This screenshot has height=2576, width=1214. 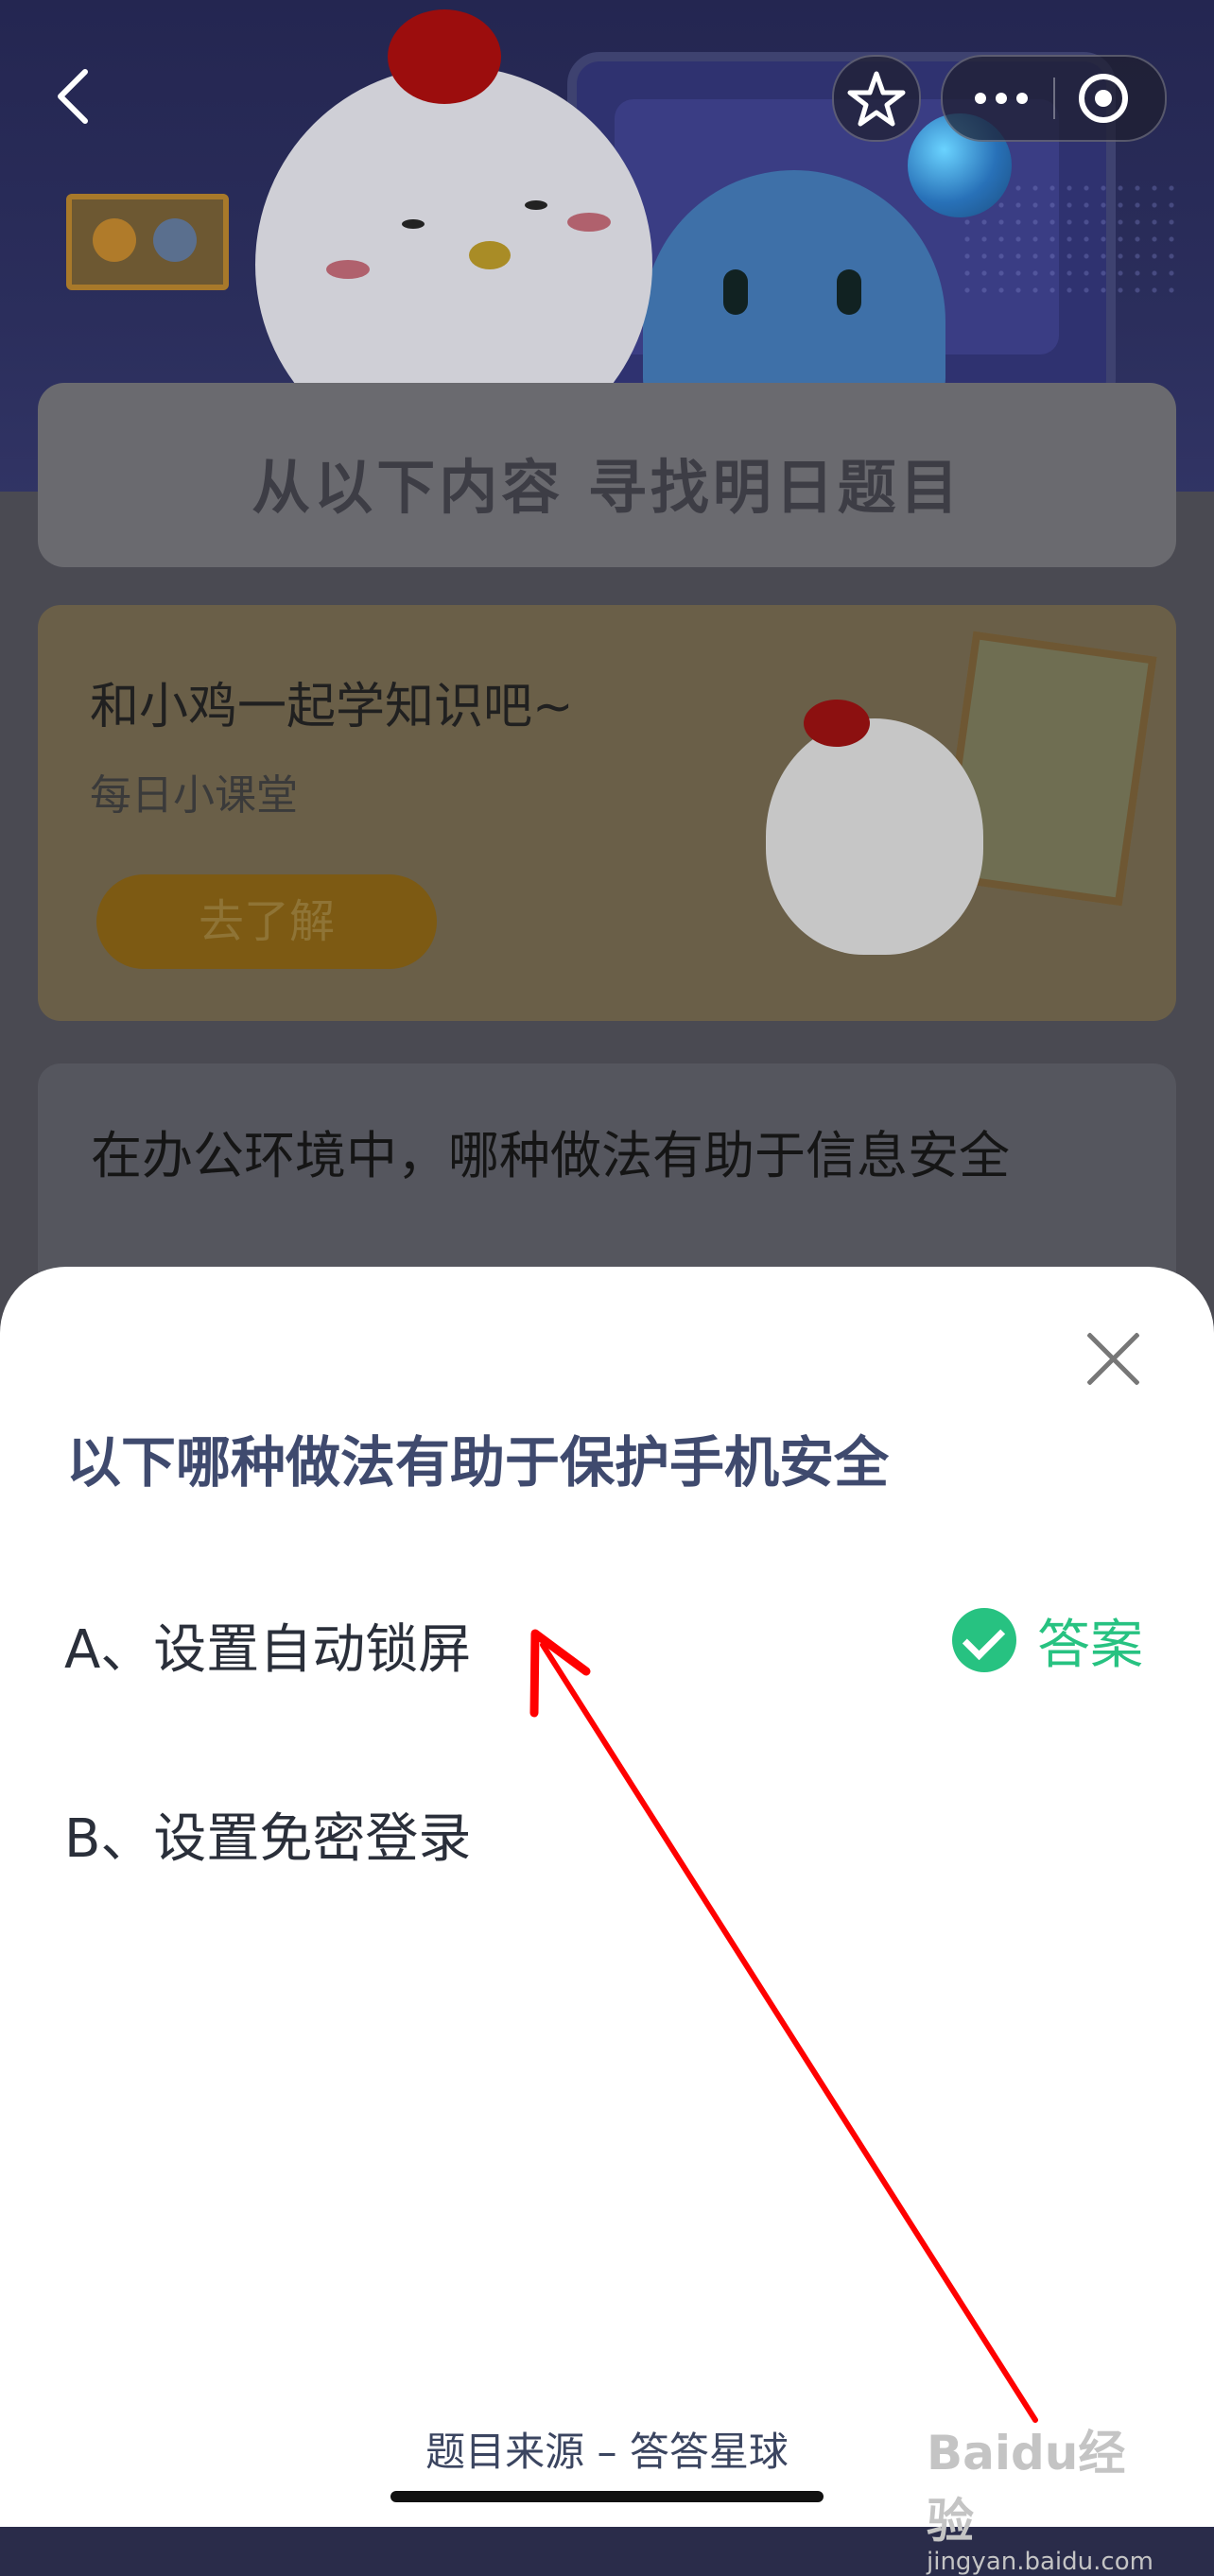 What do you see at coordinates (1040, 2562) in the screenshot?
I see `watermark-url: jingyan.baidu.com` at bounding box center [1040, 2562].